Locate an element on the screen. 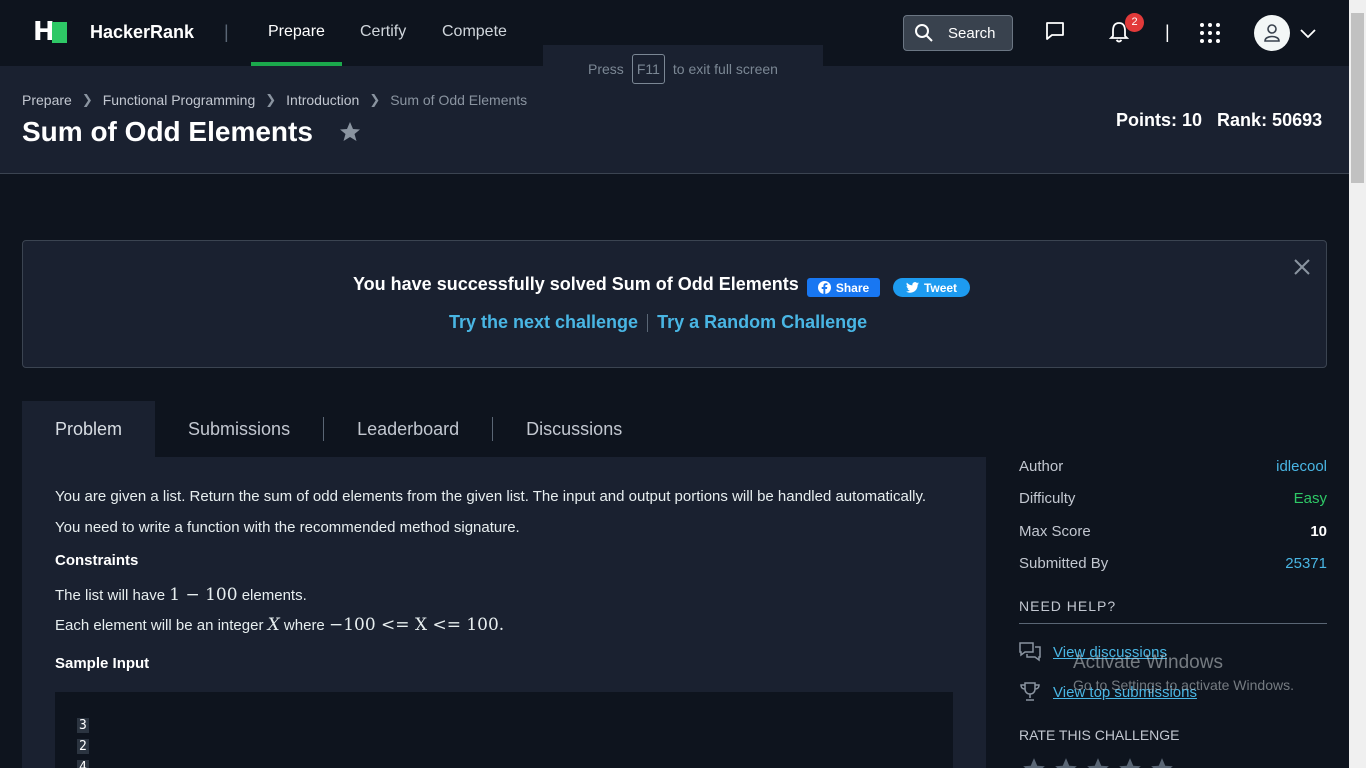 The image size is (1366, 768). author-label: Author is located at coordinates (1041, 466).